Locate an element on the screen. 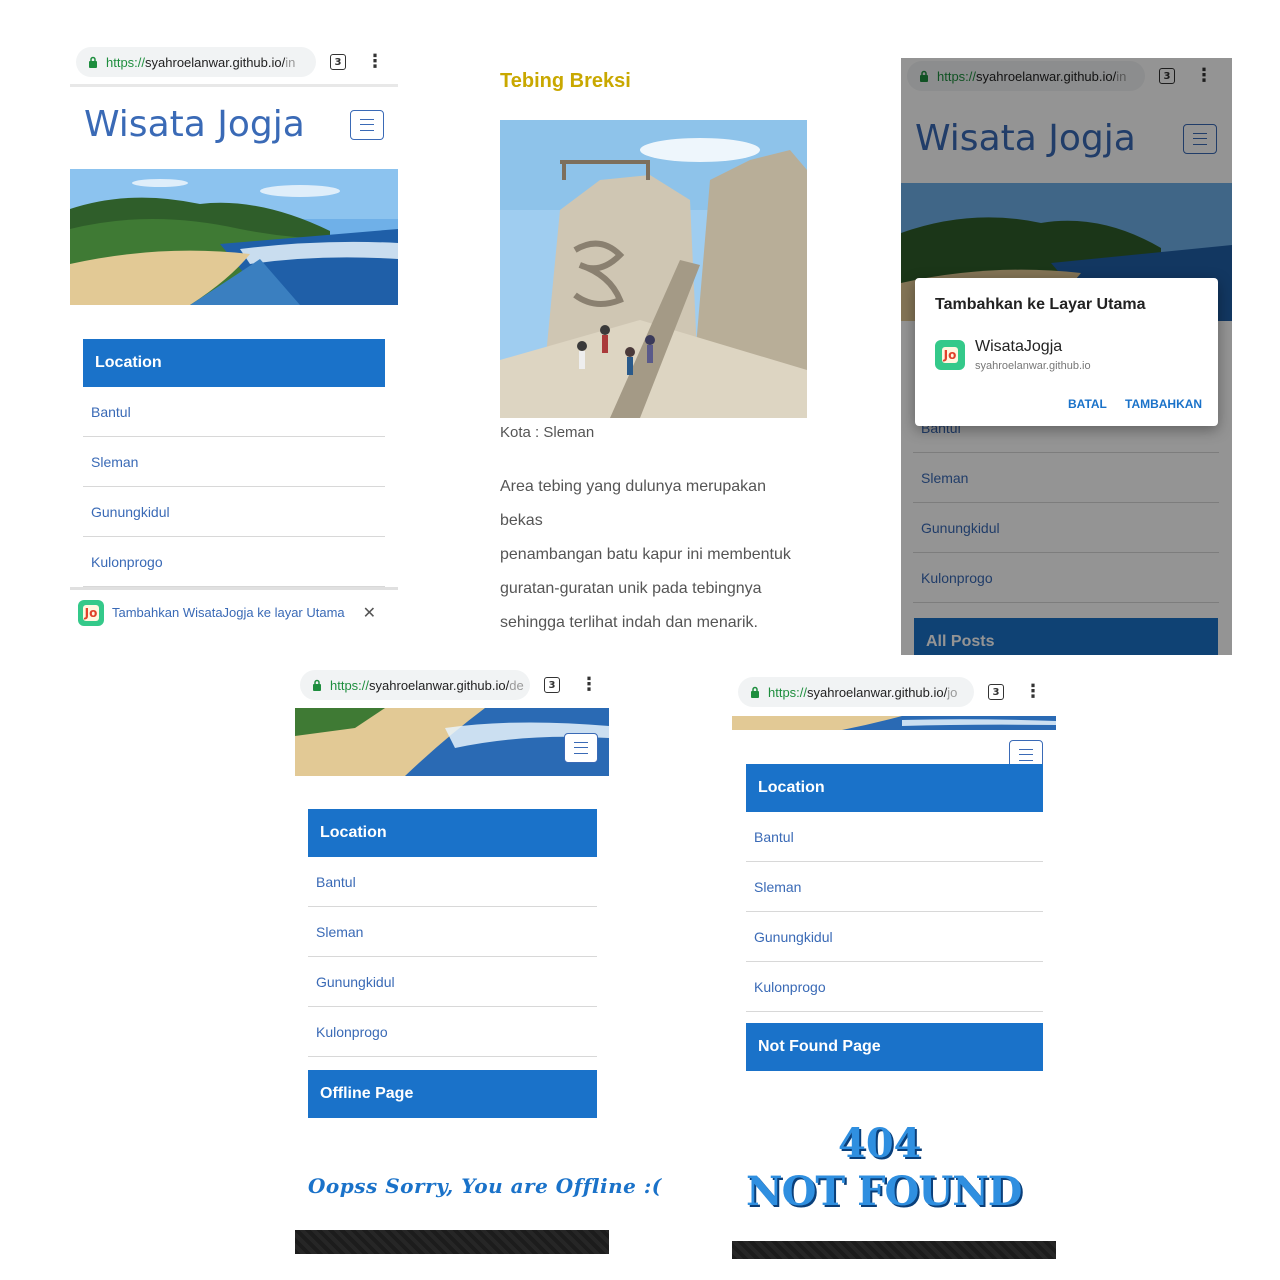 Image resolution: width=1280 pixels, height=1280 pixels. article-title: Tebing Breksi is located at coordinates (565, 81).